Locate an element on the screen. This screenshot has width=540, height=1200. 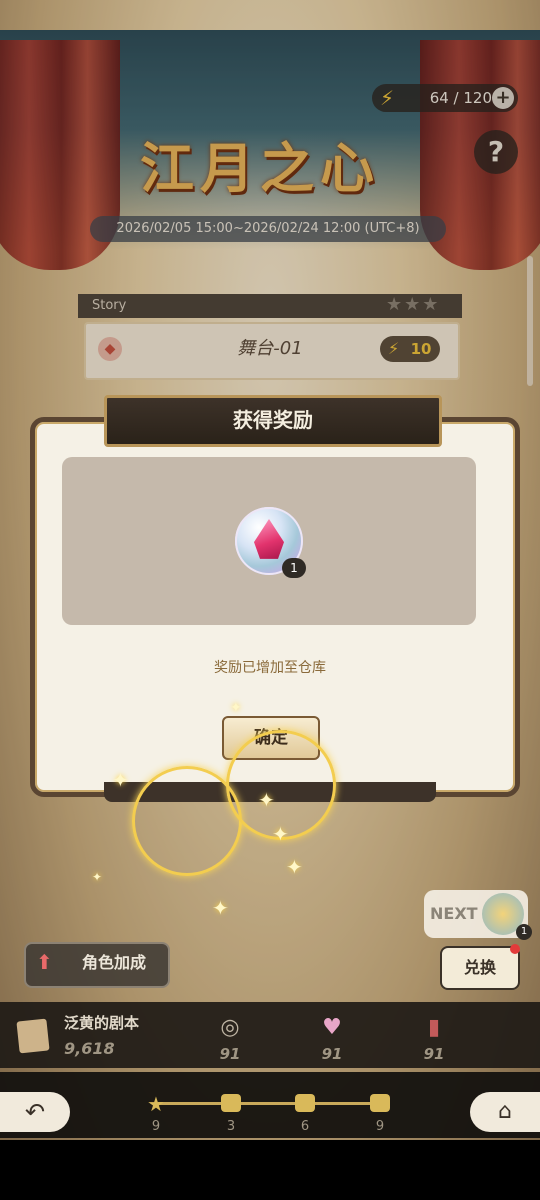
bottom-navigation is located at coordinates (270, 1105).